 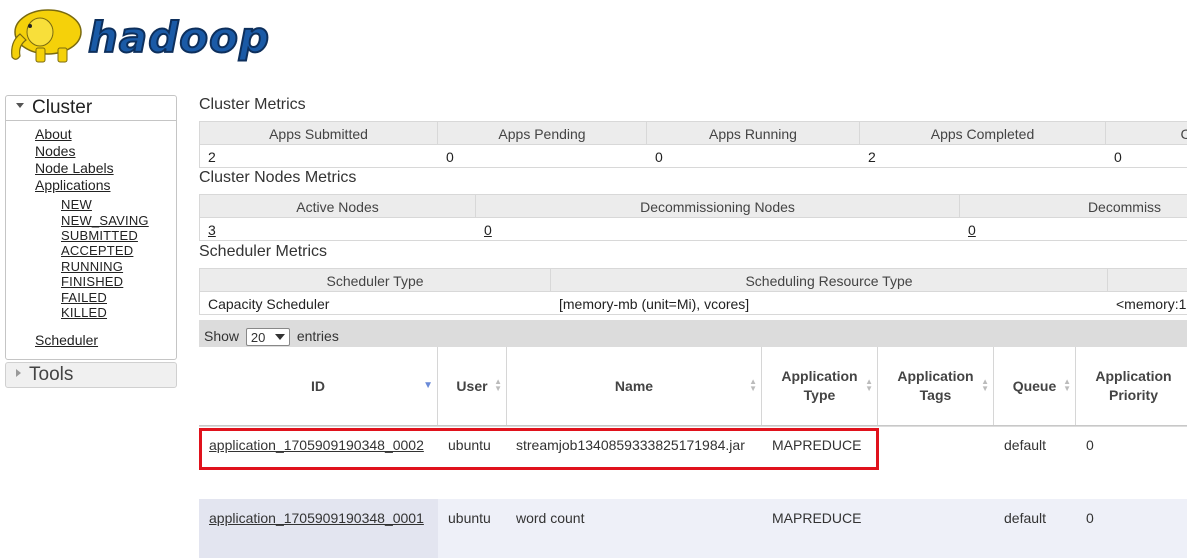 I want to click on entries-select-value: 20, so click(x=258, y=338).